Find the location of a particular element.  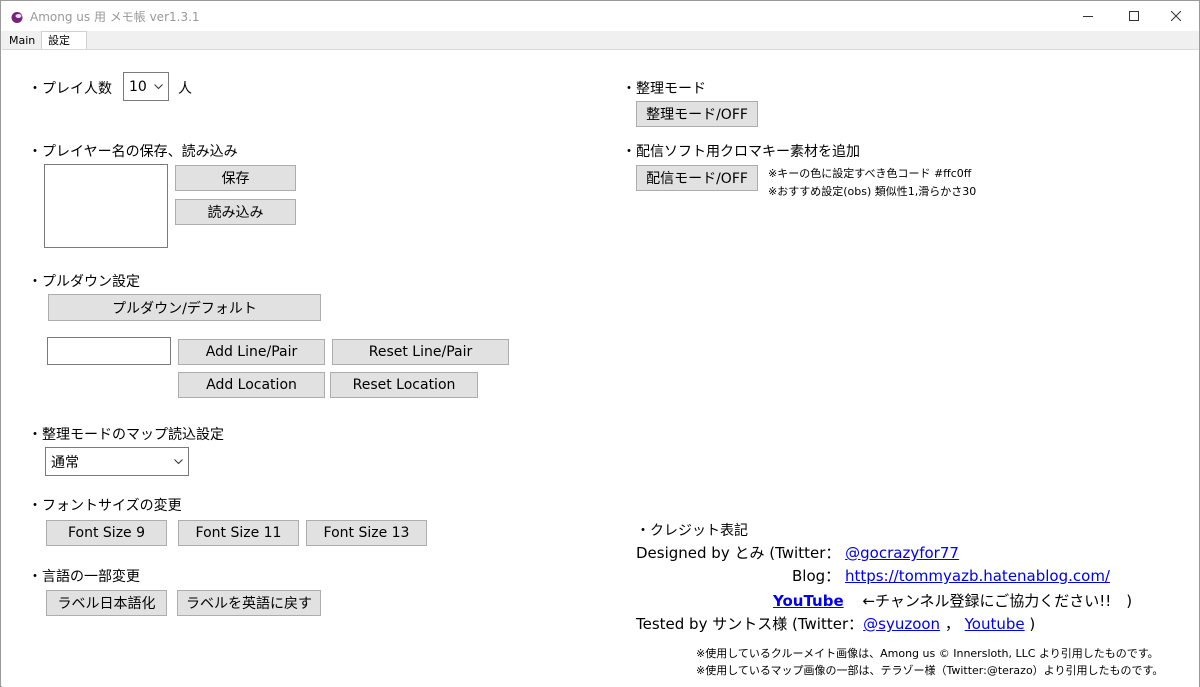

add-line-pair-button: Add Line/Pair is located at coordinates (251, 352).